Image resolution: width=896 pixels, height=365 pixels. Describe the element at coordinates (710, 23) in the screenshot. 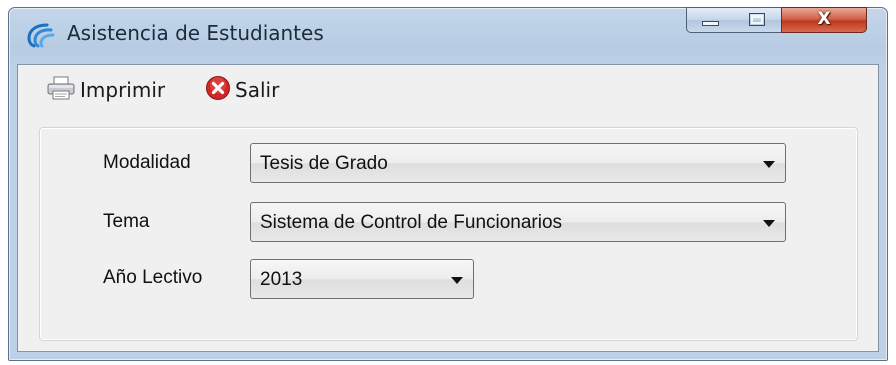

I see `minimize-icon` at that location.